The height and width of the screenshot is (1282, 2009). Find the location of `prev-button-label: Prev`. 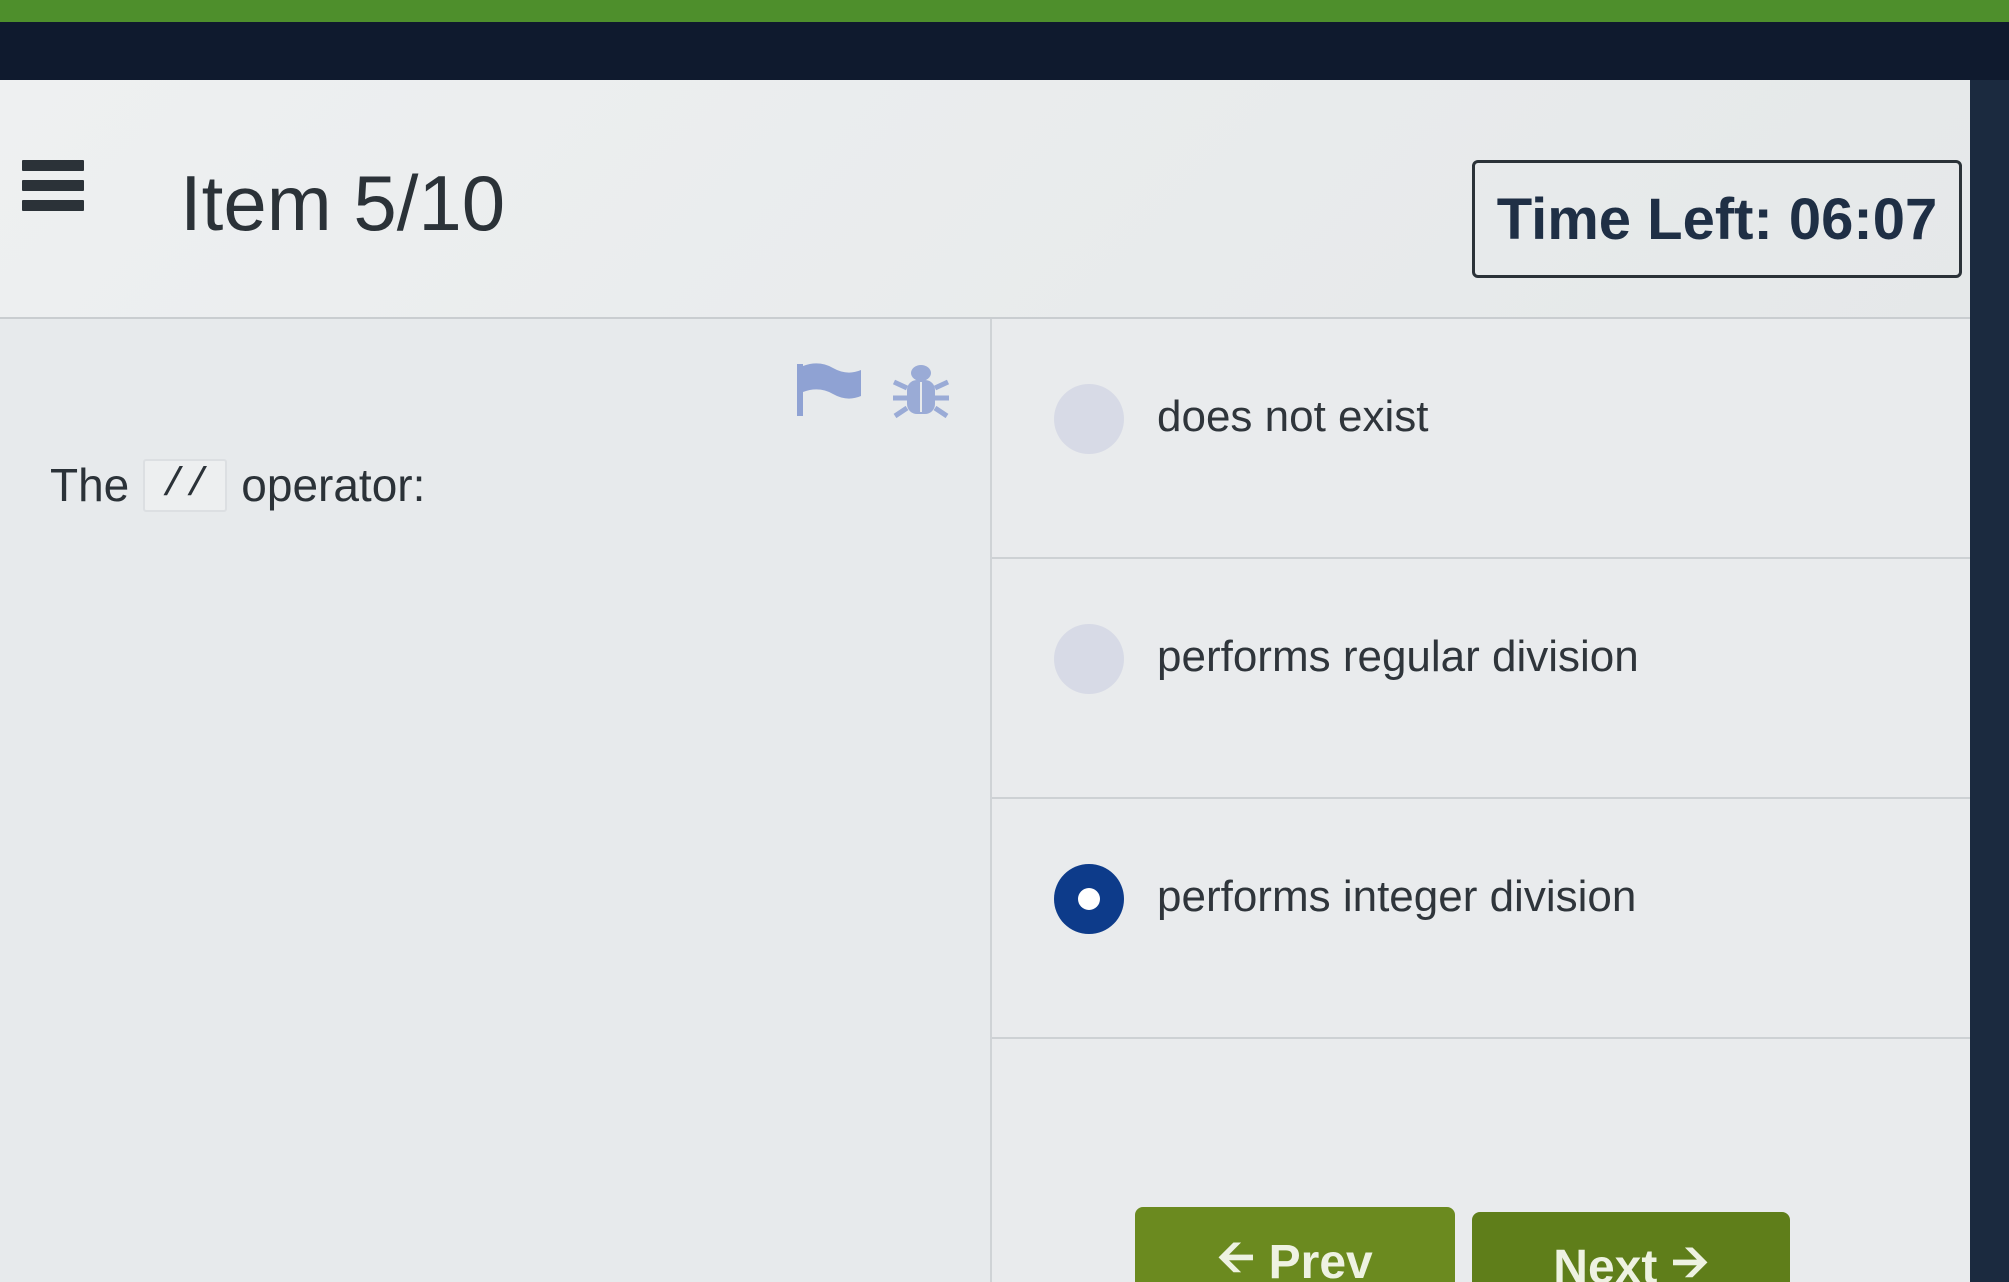

prev-button-label: Prev is located at coordinates (1320, 1258).